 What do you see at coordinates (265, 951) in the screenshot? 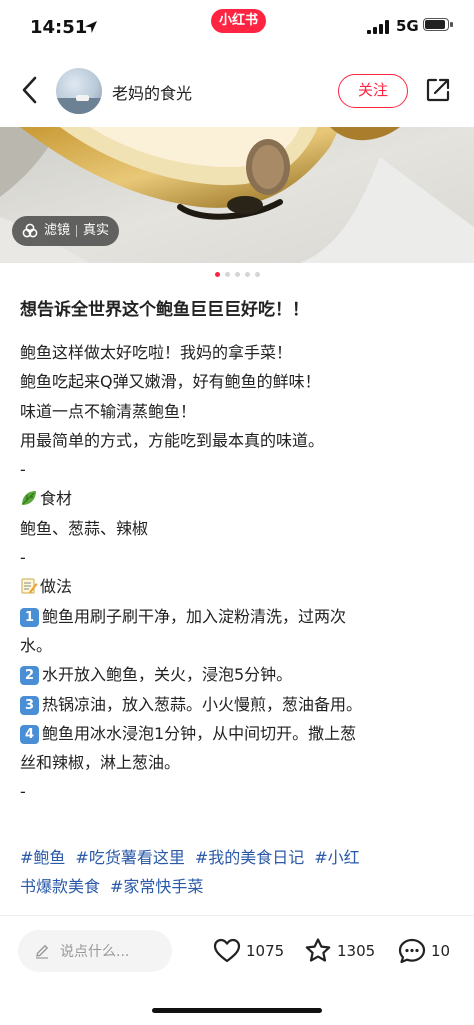
I see `like-count: 1075` at bounding box center [265, 951].